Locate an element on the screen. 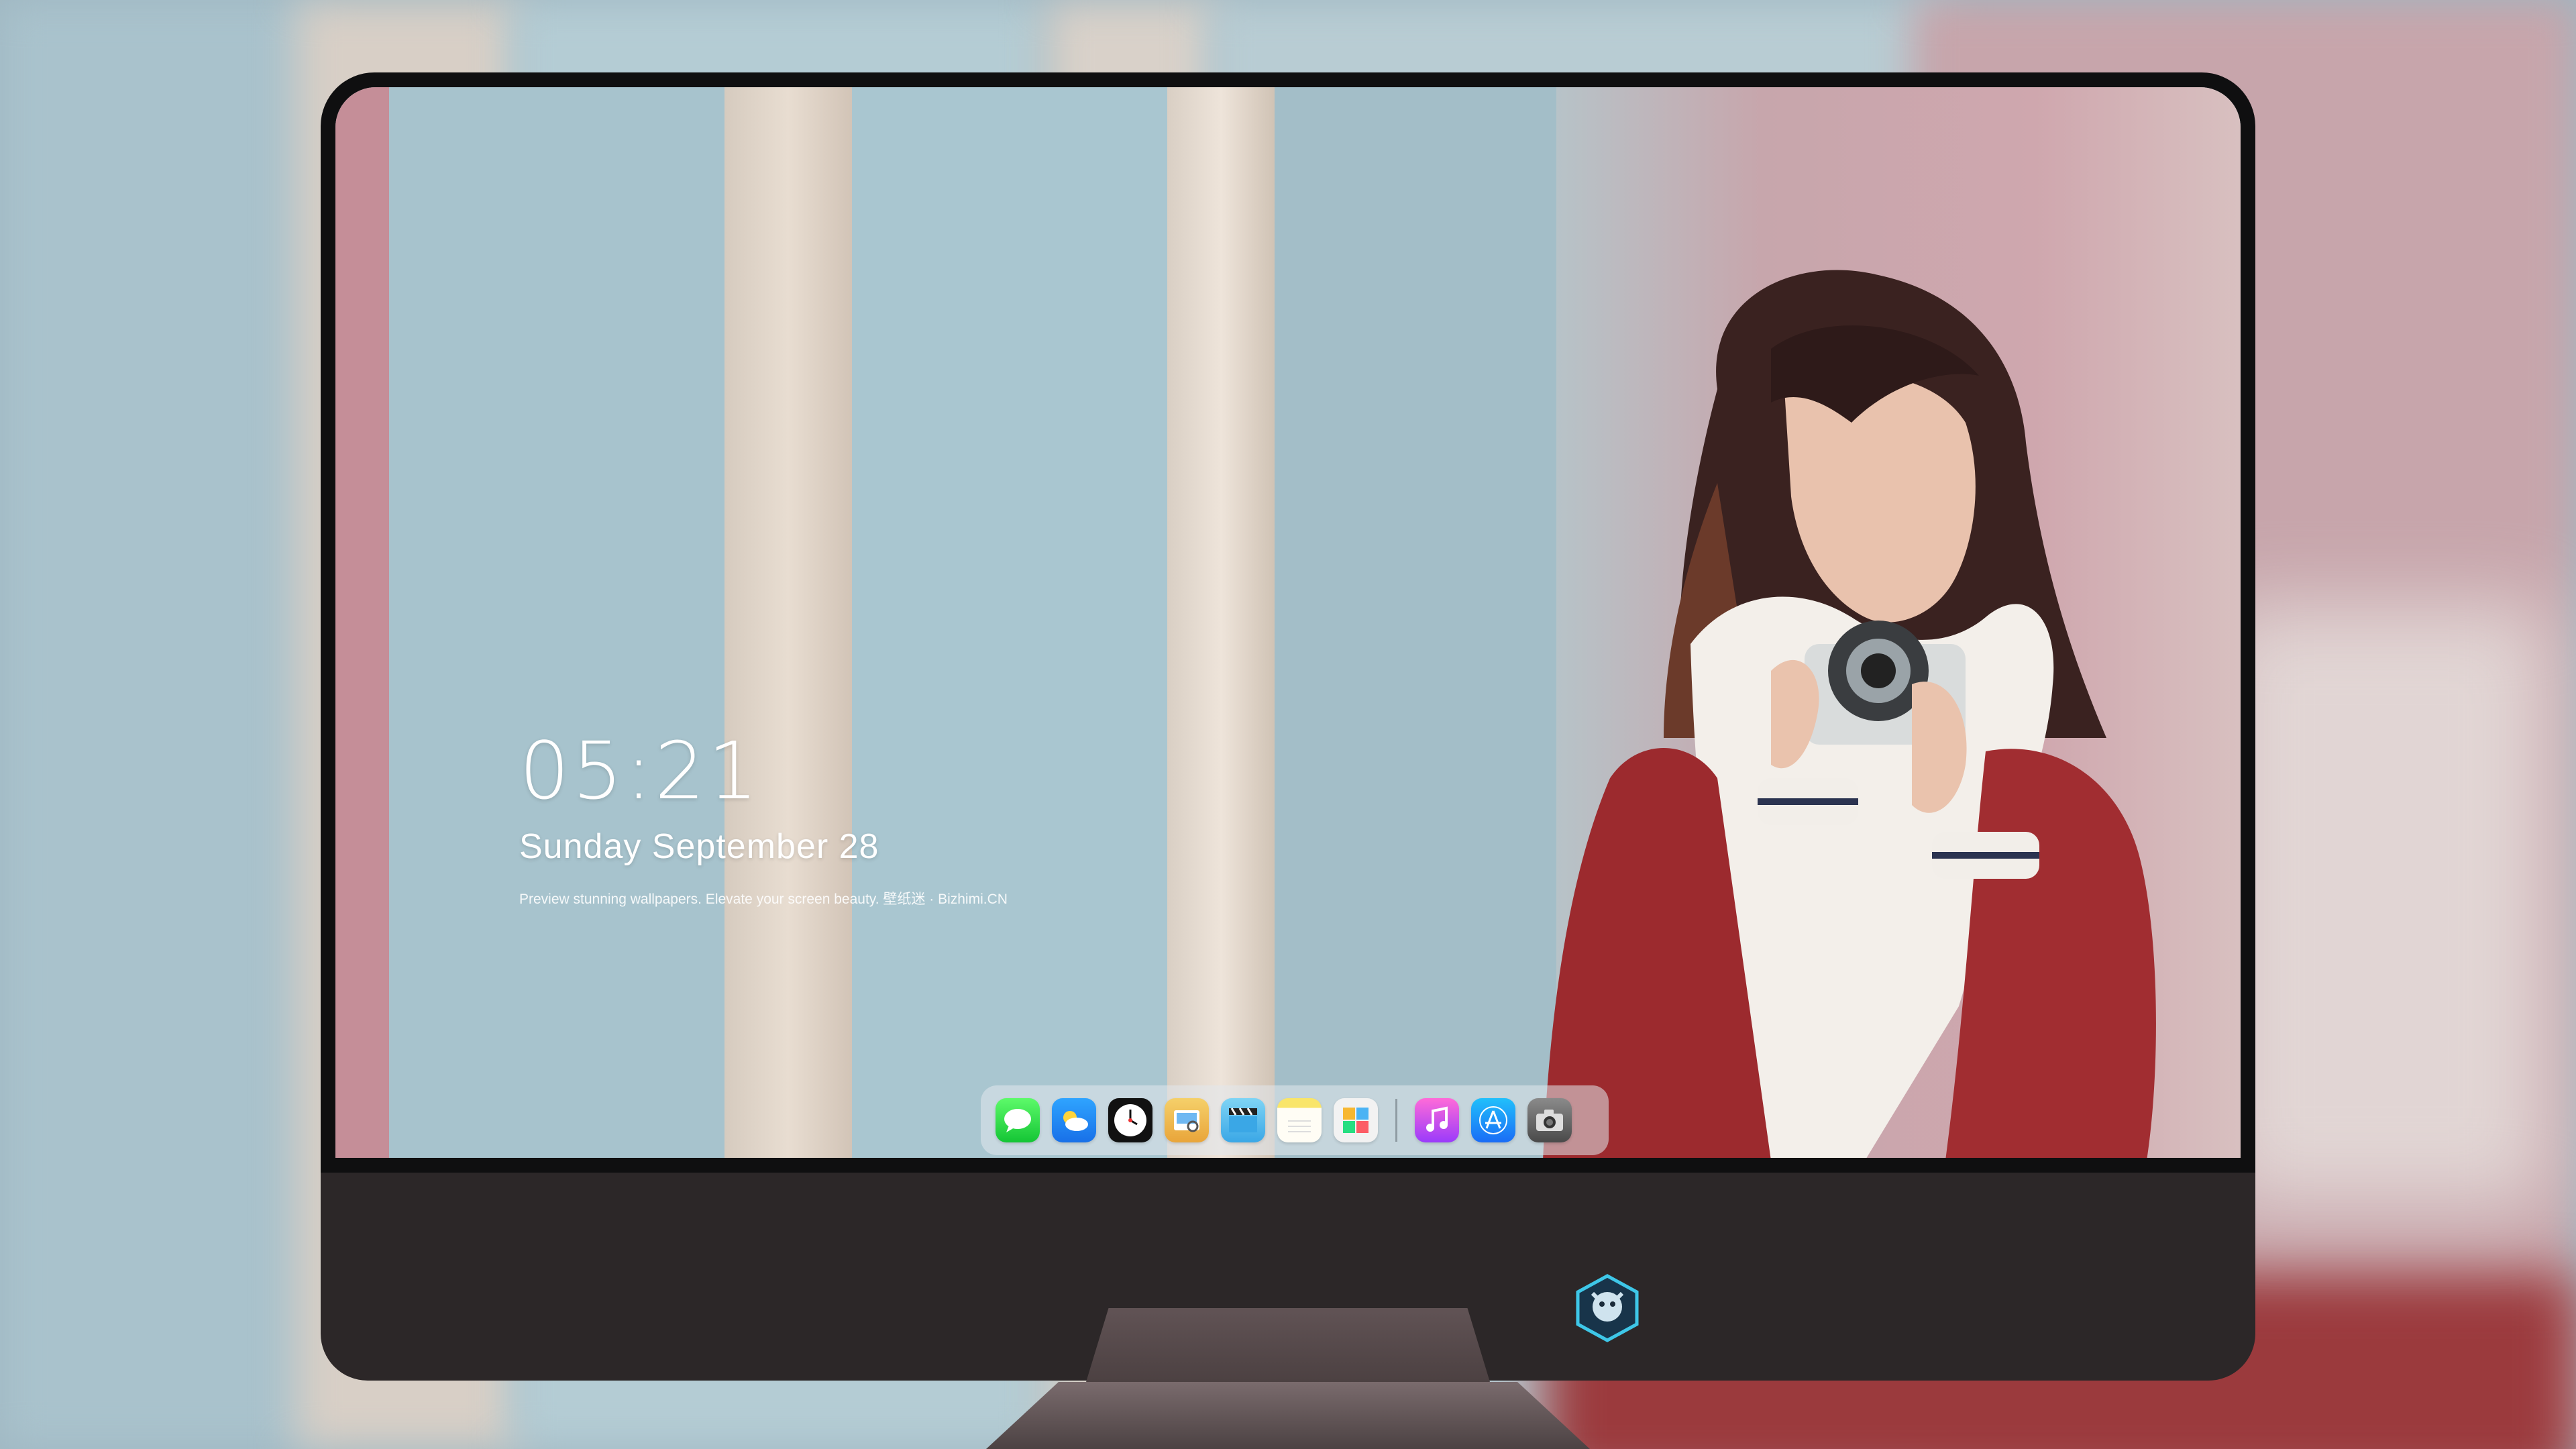  music-icon is located at coordinates (1437, 1120).